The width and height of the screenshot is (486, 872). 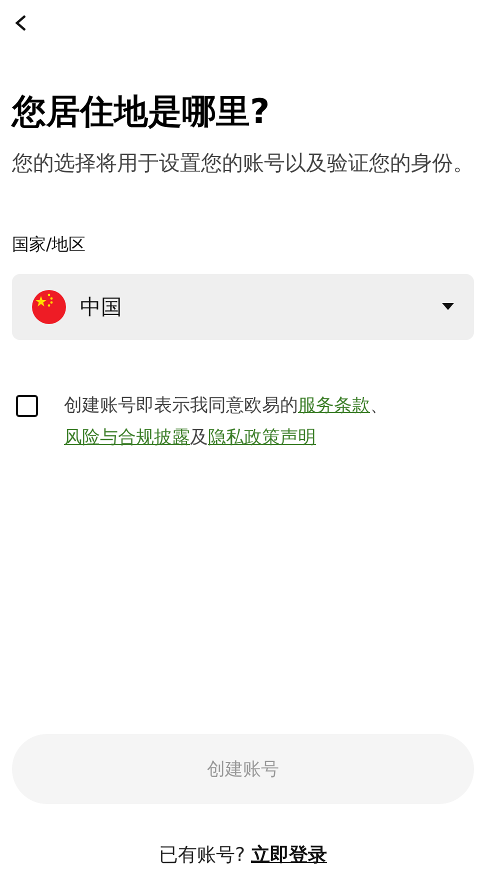 I want to click on back-icon, so click(x=21, y=23).